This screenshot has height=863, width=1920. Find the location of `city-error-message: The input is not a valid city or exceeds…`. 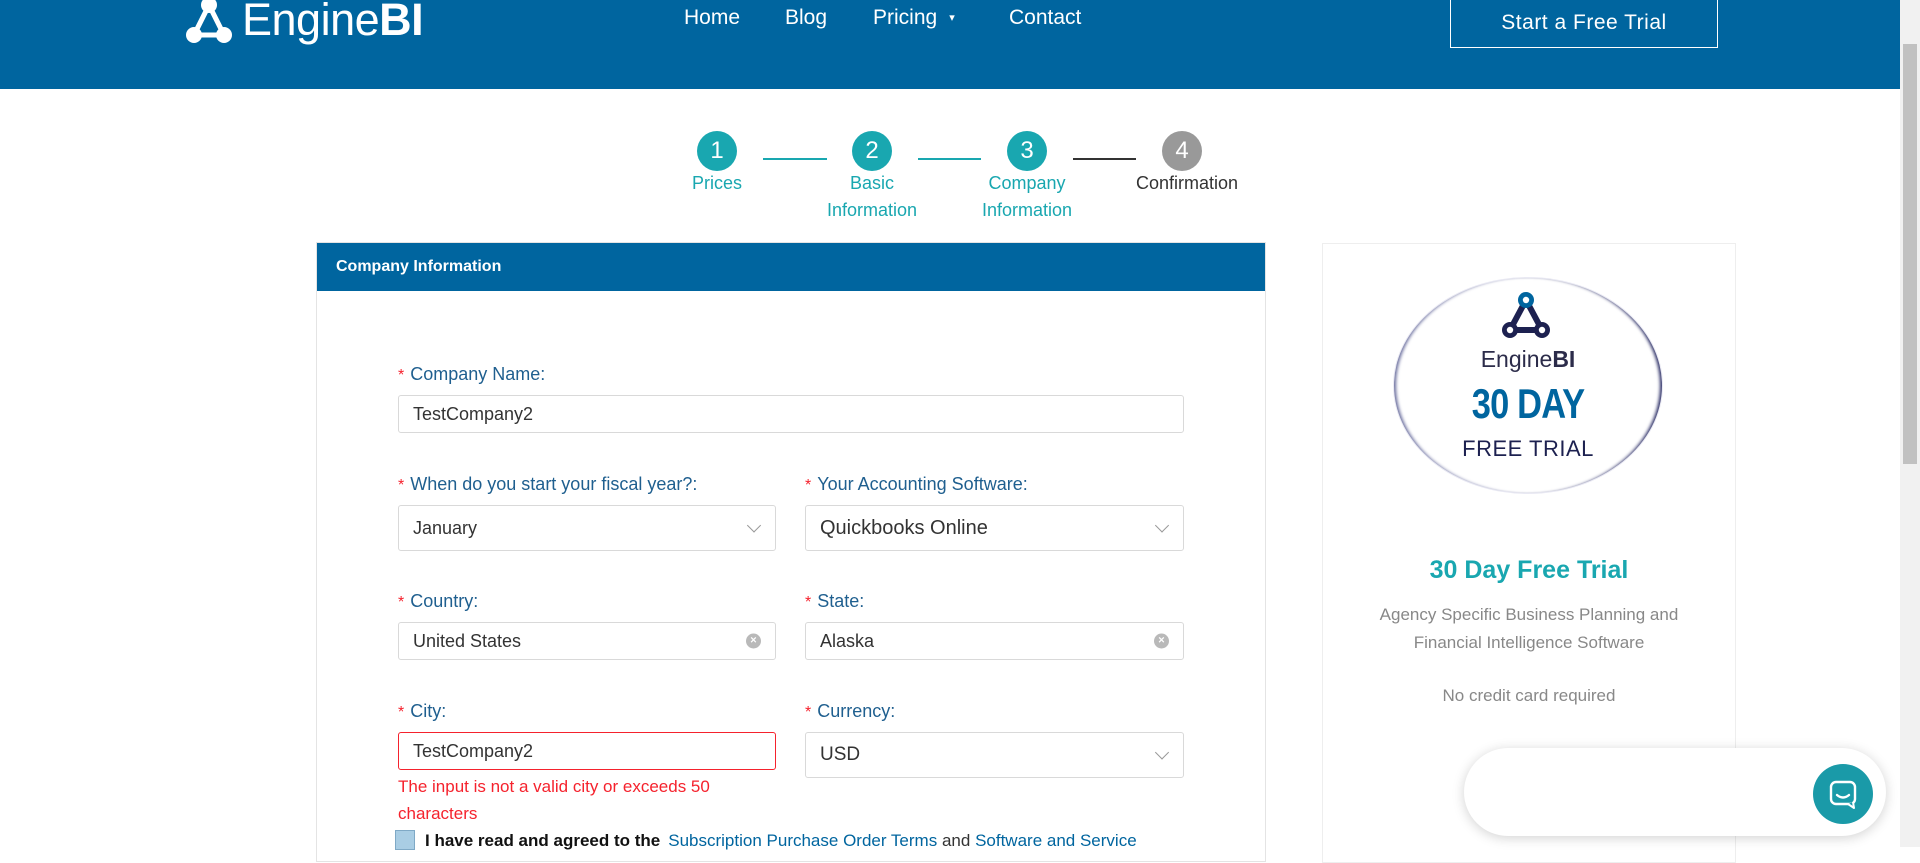

city-error-message: The input is not a valid city or exceeds… is located at coordinates (554, 800).